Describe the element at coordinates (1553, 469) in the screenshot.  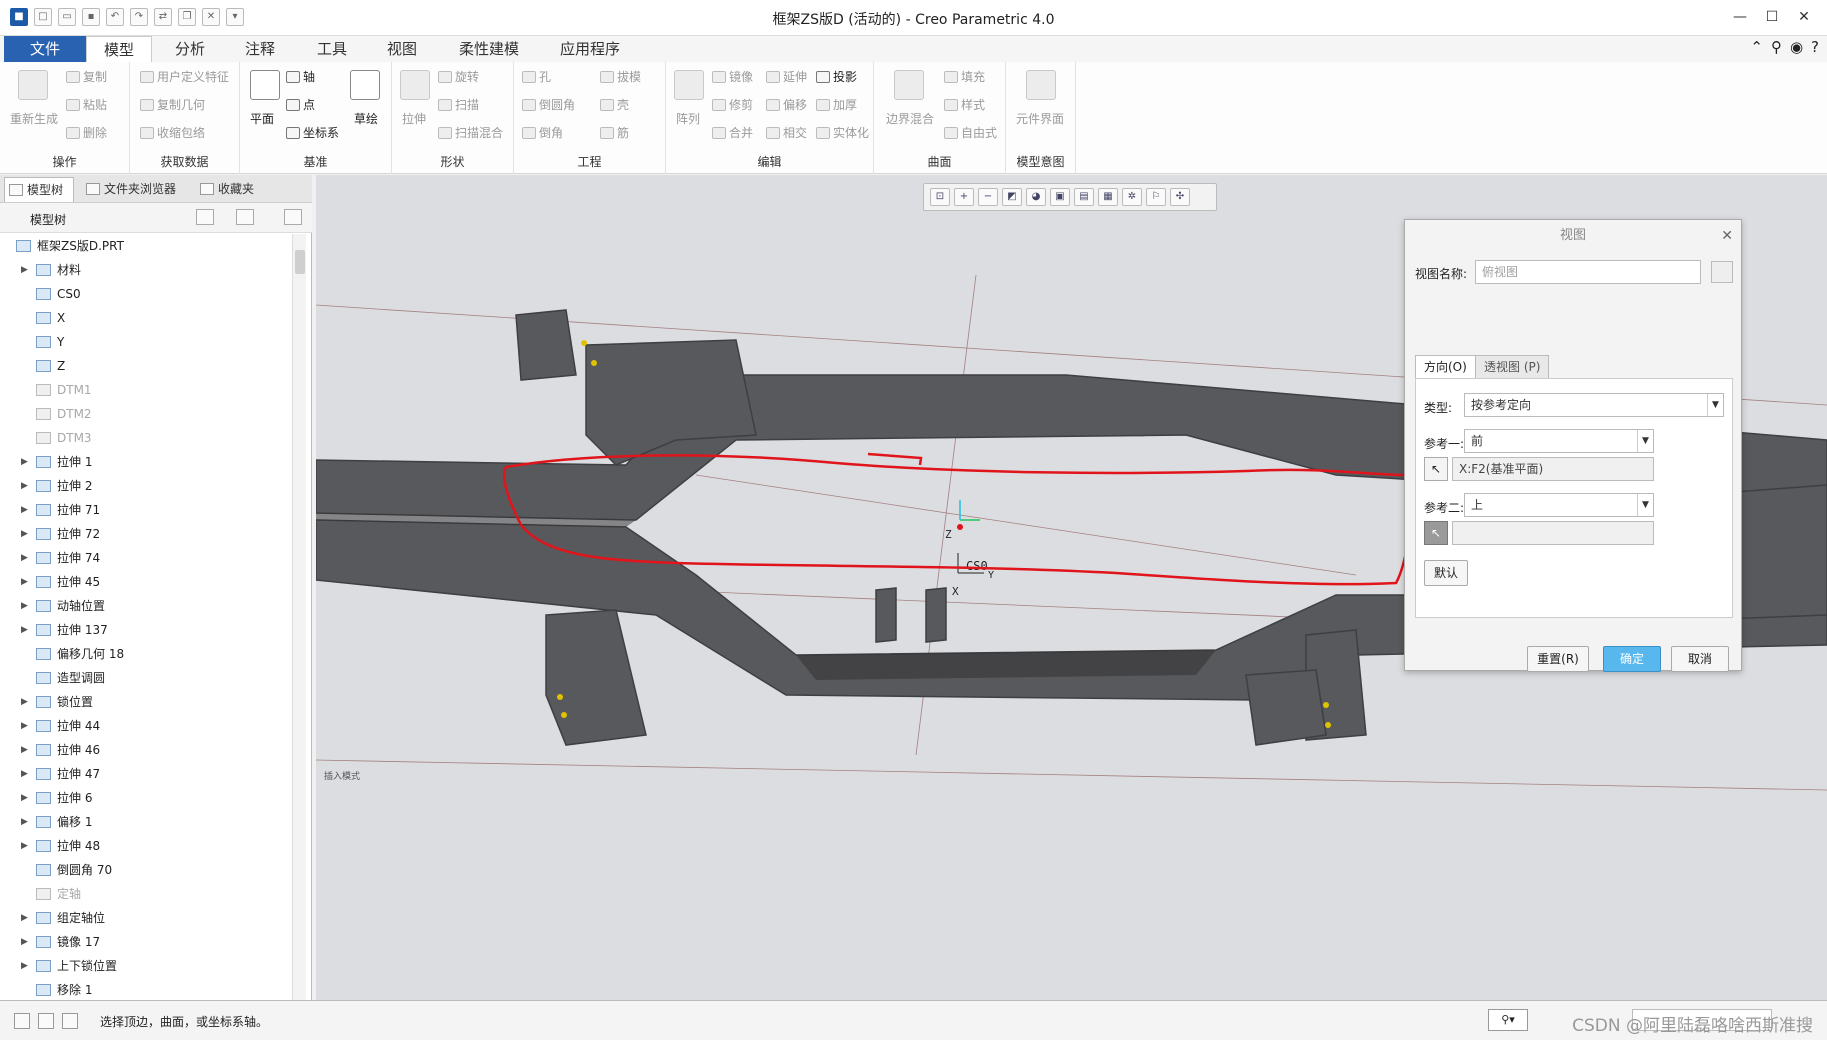
I see `ref1-selection-field: X:F2(基准平面)` at that location.